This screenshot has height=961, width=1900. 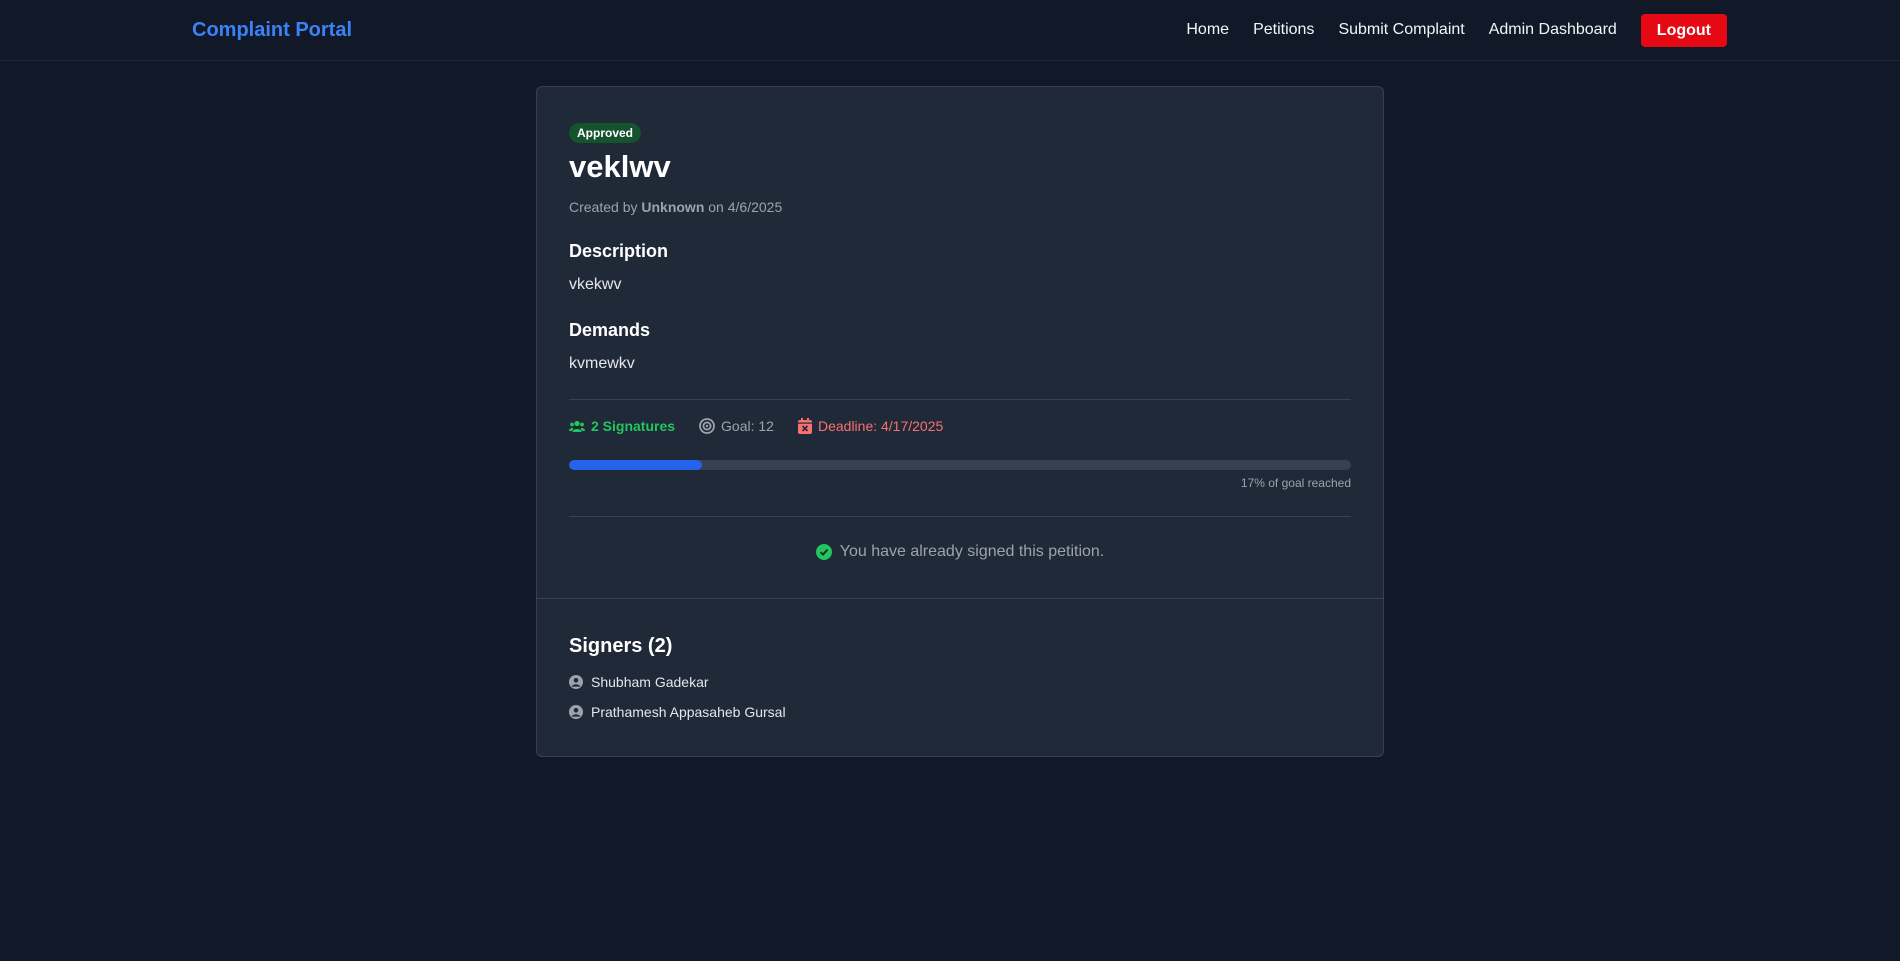 What do you see at coordinates (1207, 30) in the screenshot?
I see `nav-link-home: Home` at bounding box center [1207, 30].